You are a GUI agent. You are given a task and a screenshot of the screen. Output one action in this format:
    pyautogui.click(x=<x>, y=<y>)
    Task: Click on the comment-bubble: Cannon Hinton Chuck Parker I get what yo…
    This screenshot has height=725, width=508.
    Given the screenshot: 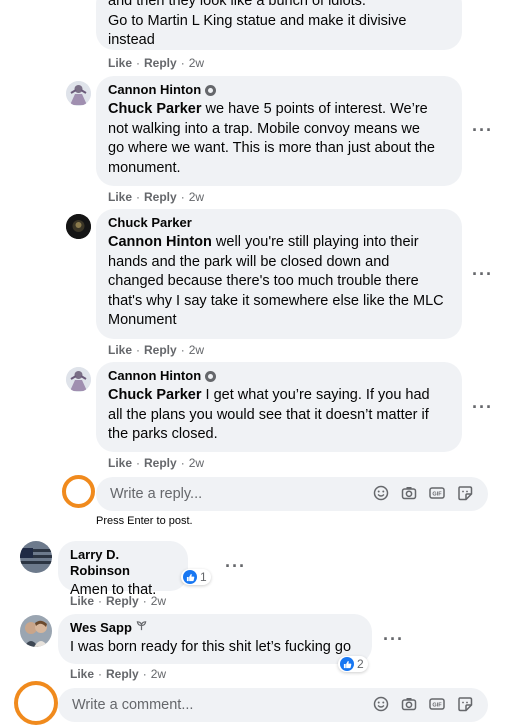 What is the action you would take?
    pyautogui.click(x=279, y=407)
    